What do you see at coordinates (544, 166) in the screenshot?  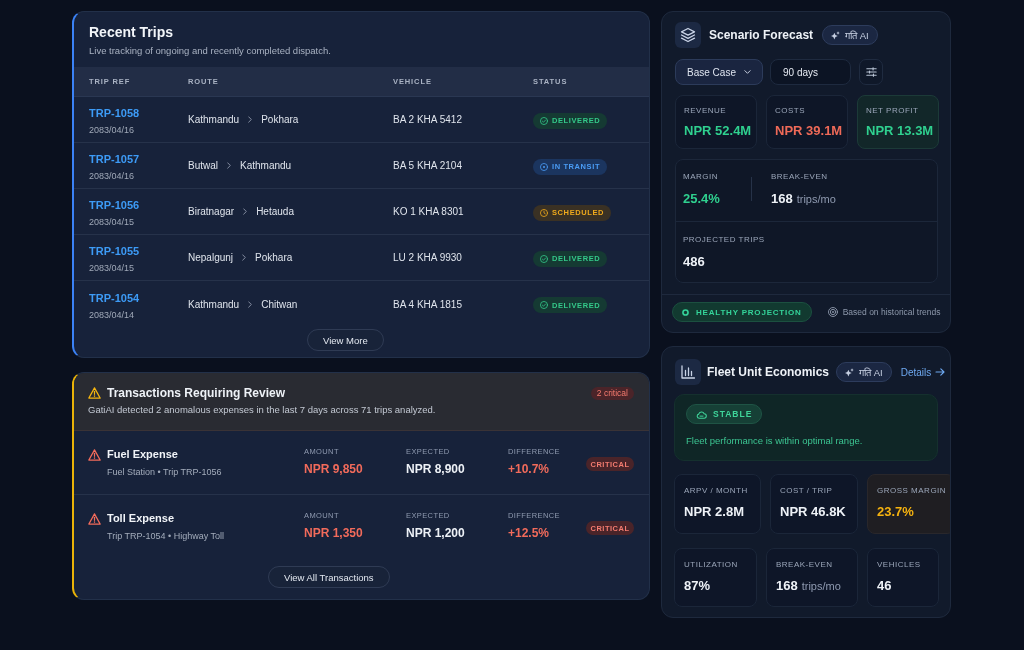 I see `circle-dot-icon` at bounding box center [544, 166].